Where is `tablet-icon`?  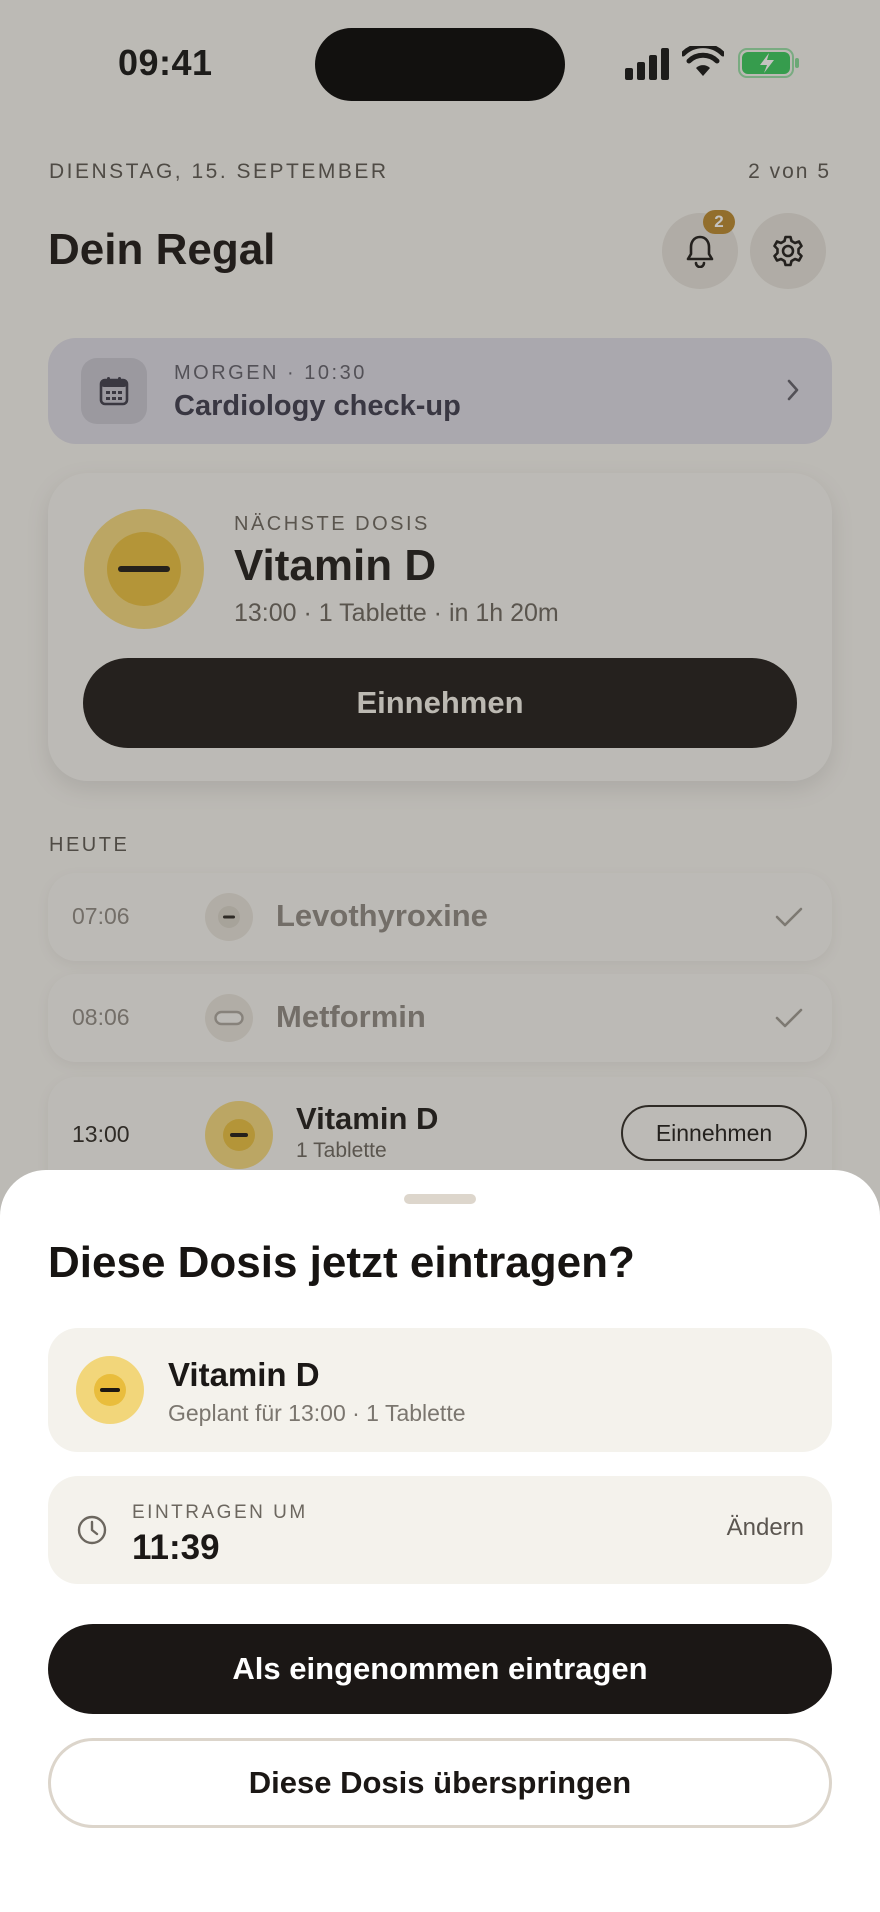
tablet-icon is located at coordinates (110, 1390).